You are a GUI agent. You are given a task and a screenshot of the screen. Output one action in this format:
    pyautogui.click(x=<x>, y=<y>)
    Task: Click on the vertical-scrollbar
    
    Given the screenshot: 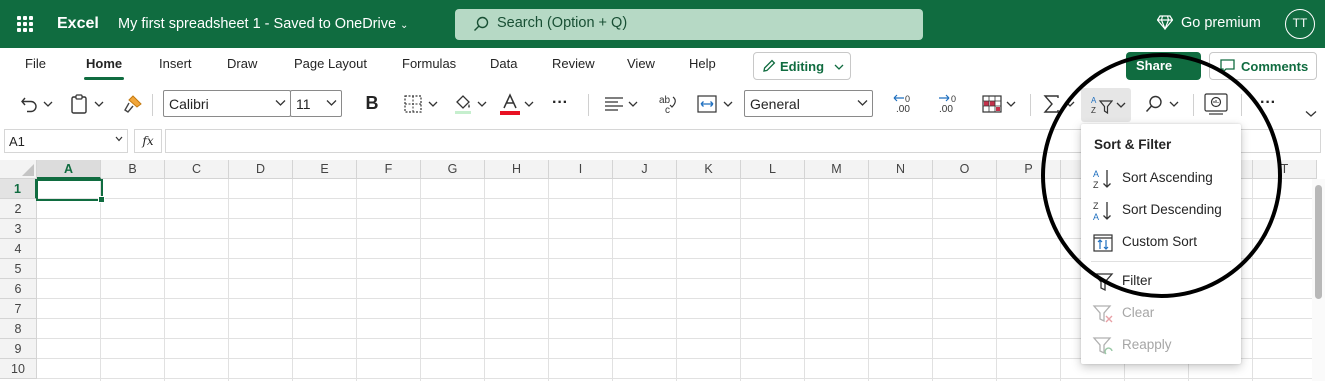 What is the action you would take?
    pyautogui.click(x=1318, y=280)
    